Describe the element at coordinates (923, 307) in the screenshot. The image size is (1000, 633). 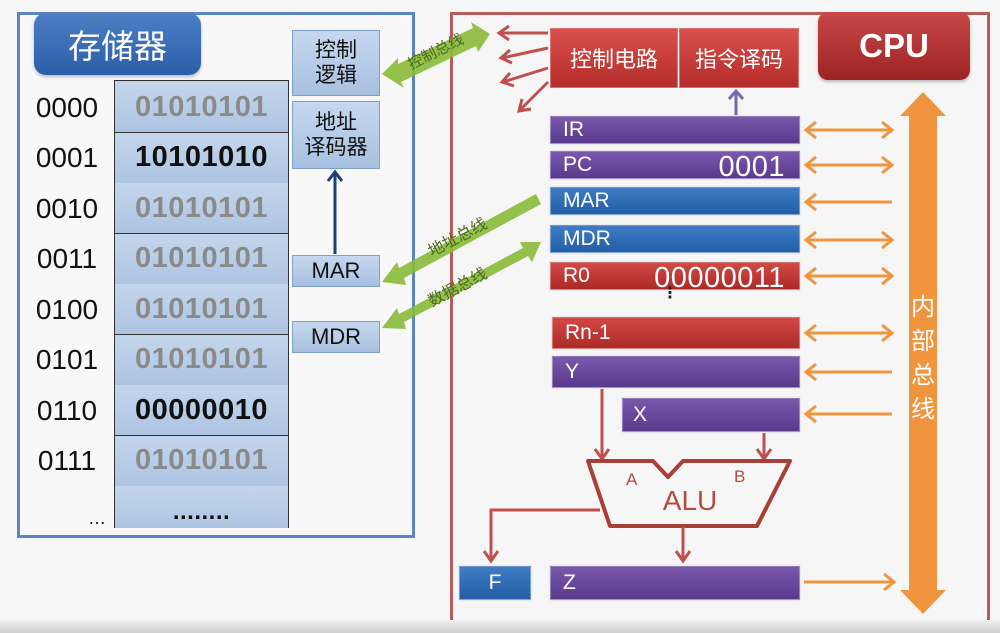
I see `internal-bus-label-char: 内` at that location.